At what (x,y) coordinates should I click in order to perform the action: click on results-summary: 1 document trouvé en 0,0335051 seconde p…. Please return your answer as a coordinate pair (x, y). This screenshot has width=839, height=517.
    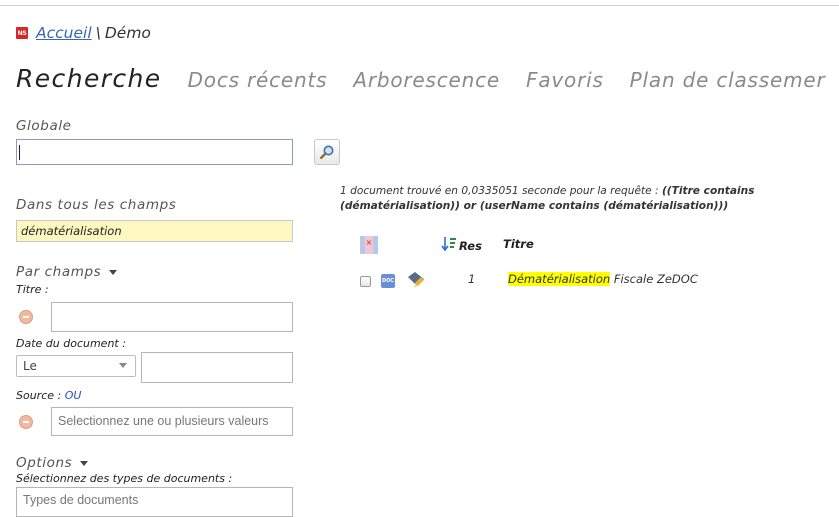
    Looking at the image, I should click on (589, 199).